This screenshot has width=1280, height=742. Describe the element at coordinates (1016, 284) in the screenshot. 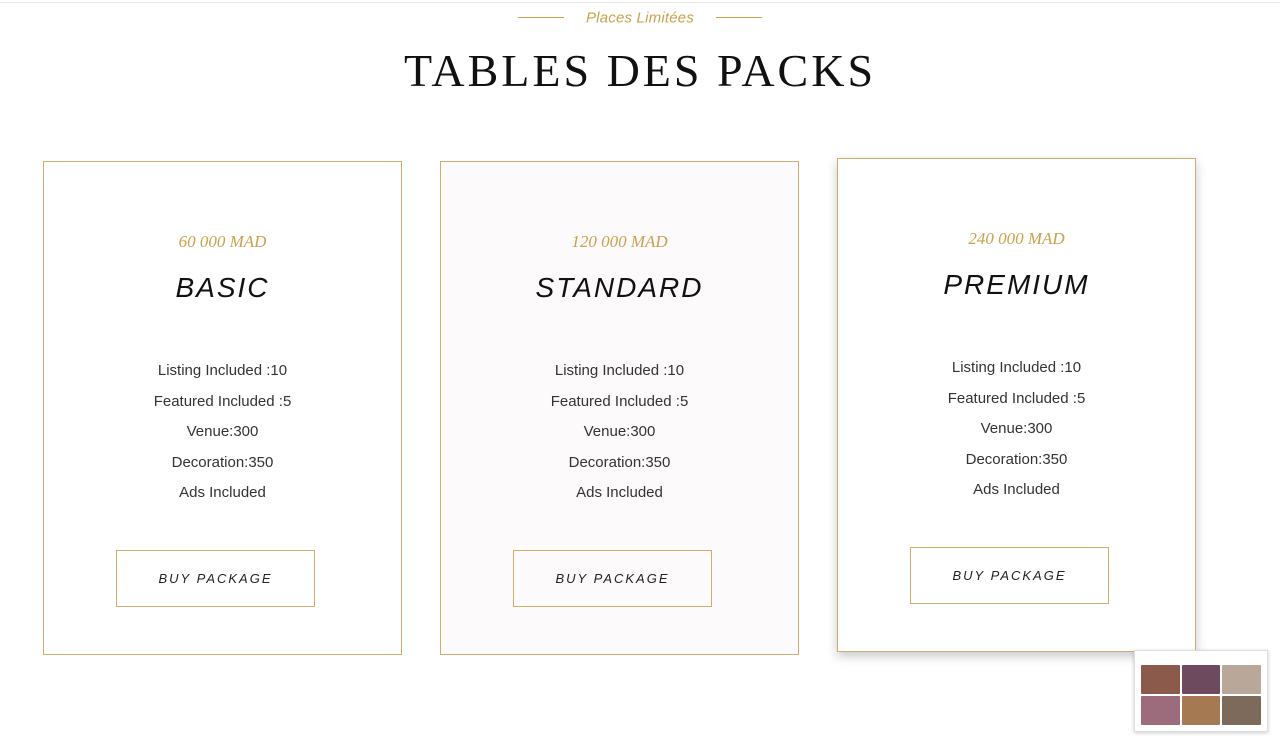

I see `pack-name: PREMIUM` at that location.